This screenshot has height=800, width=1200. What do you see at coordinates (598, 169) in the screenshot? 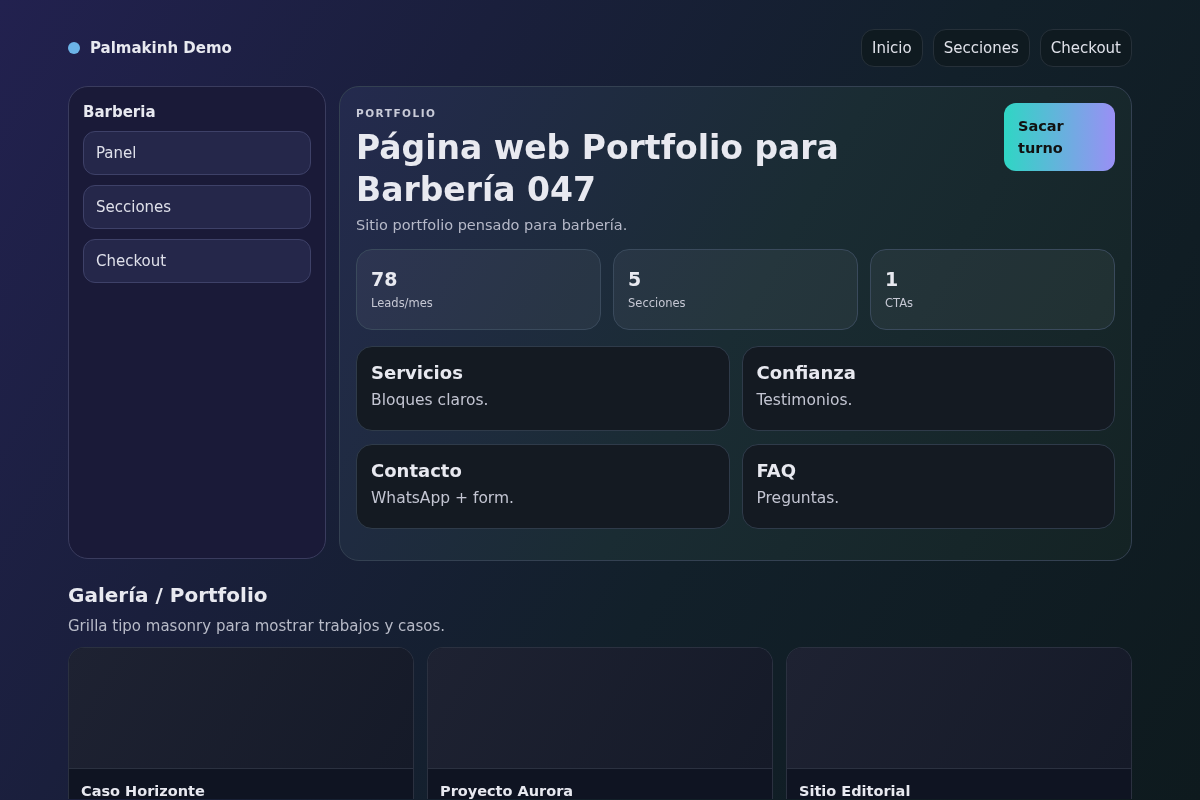
I see `page-title: Página web Portfolio para Barbería 047` at bounding box center [598, 169].